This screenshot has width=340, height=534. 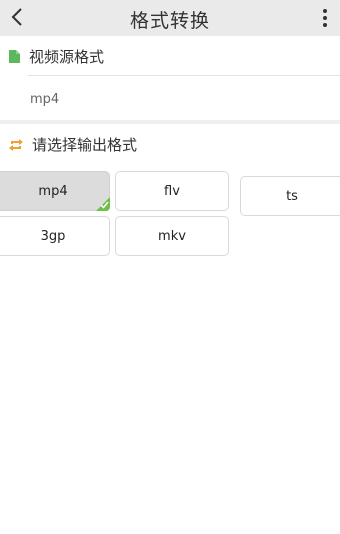 I want to click on output-format-title: 请选择输出格式, so click(x=85, y=145).